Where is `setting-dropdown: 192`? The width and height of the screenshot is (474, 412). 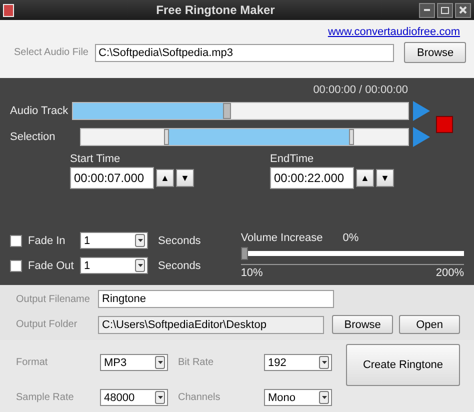
setting-dropdown: 192 is located at coordinates (298, 362).